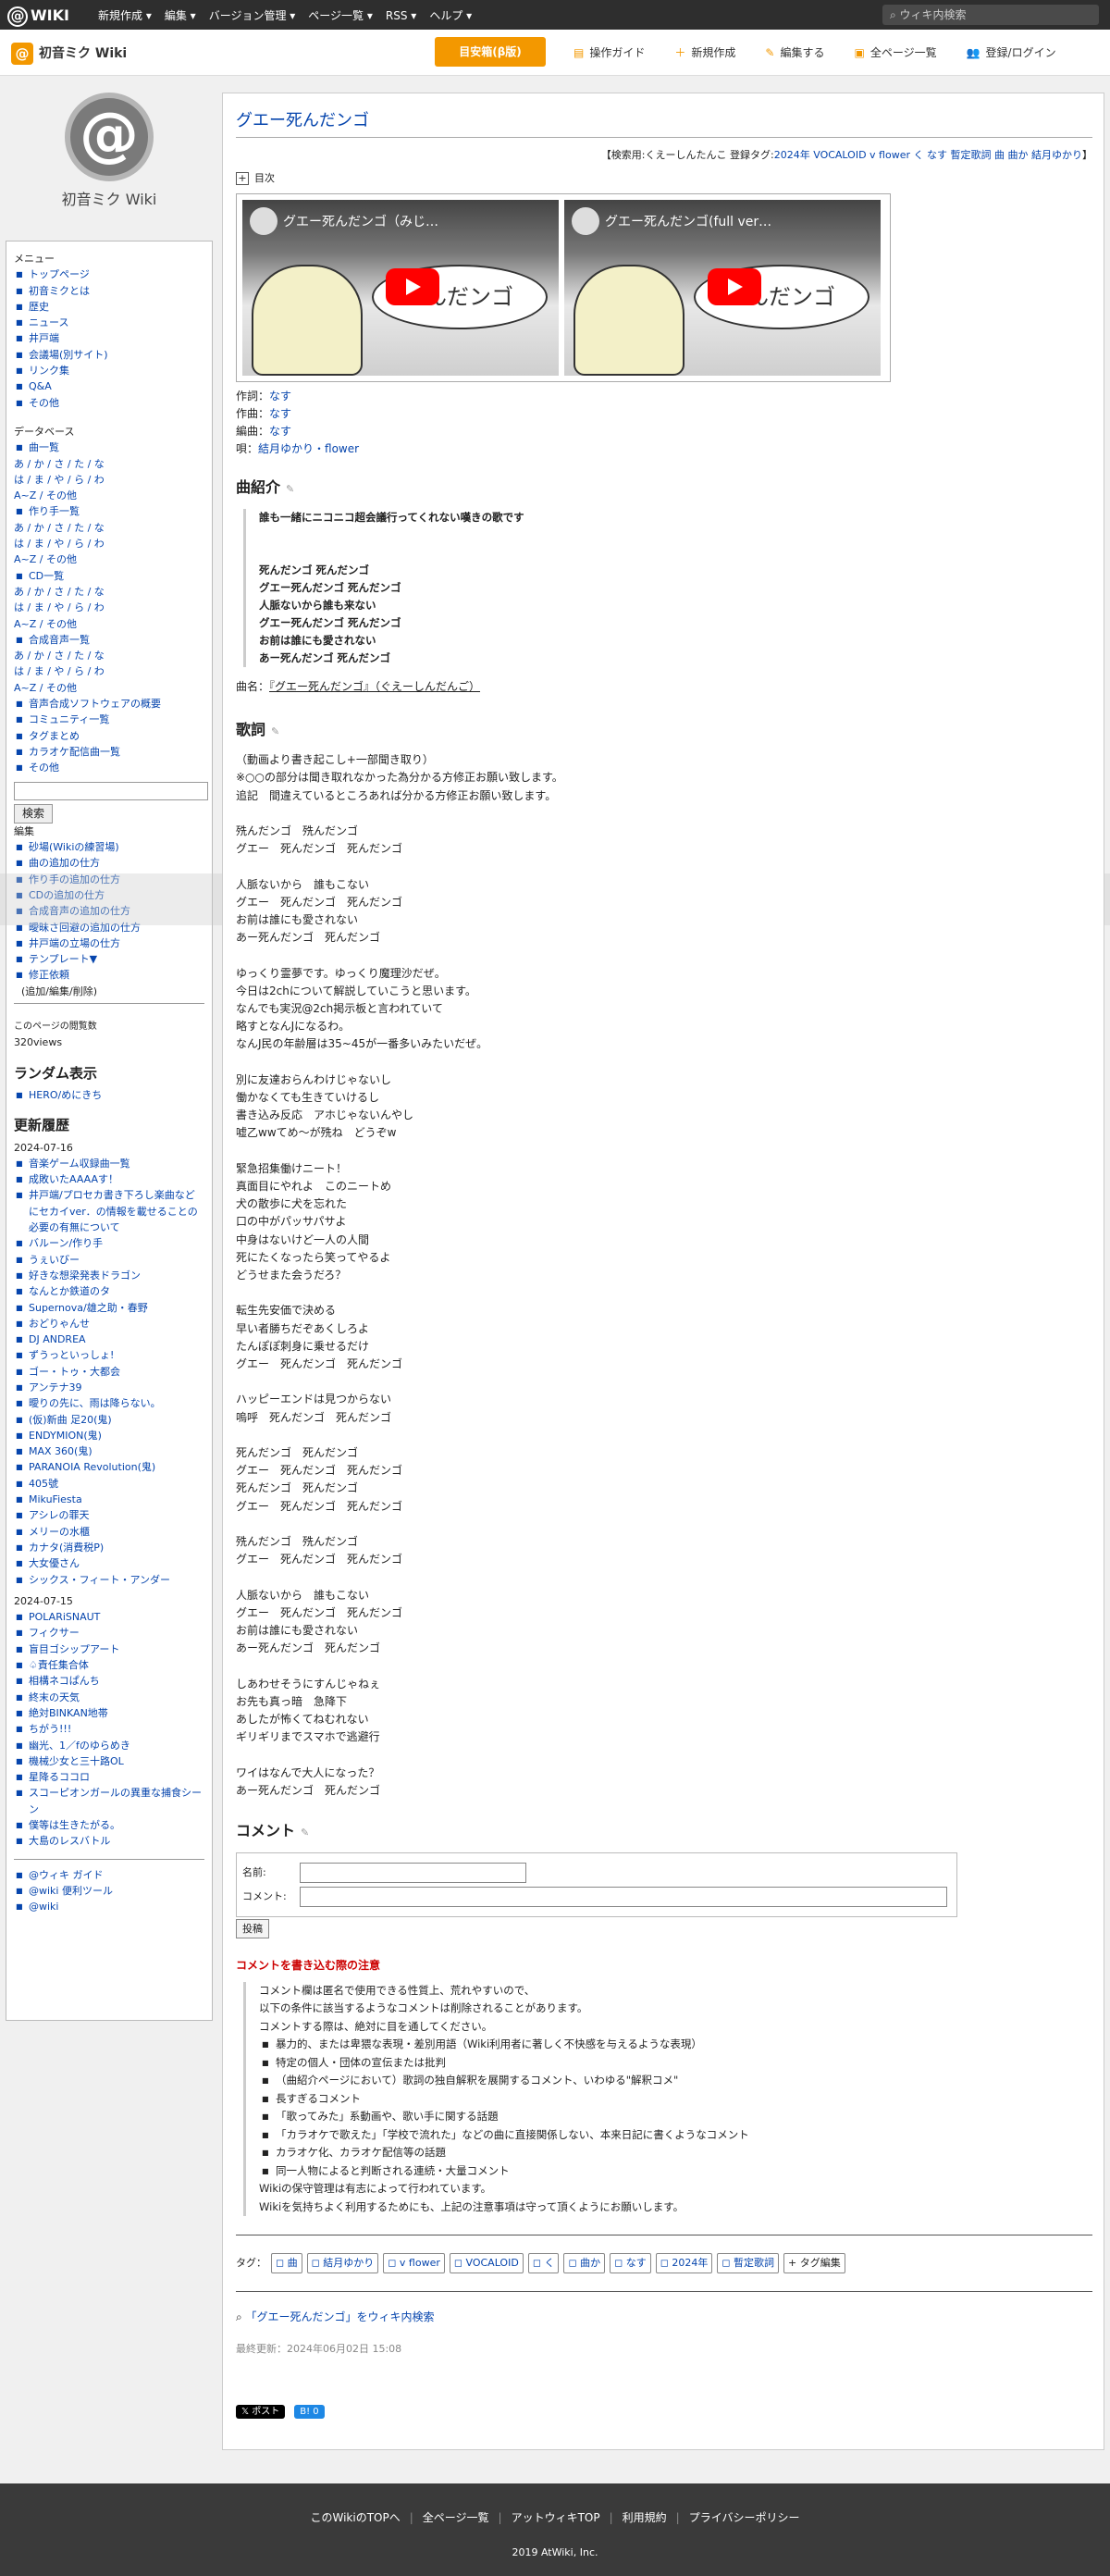 The width and height of the screenshot is (1110, 2576). What do you see at coordinates (109, 448) in the screenshot?
I see `db-group-item: 曲一覧` at bounding box center [109, 448].